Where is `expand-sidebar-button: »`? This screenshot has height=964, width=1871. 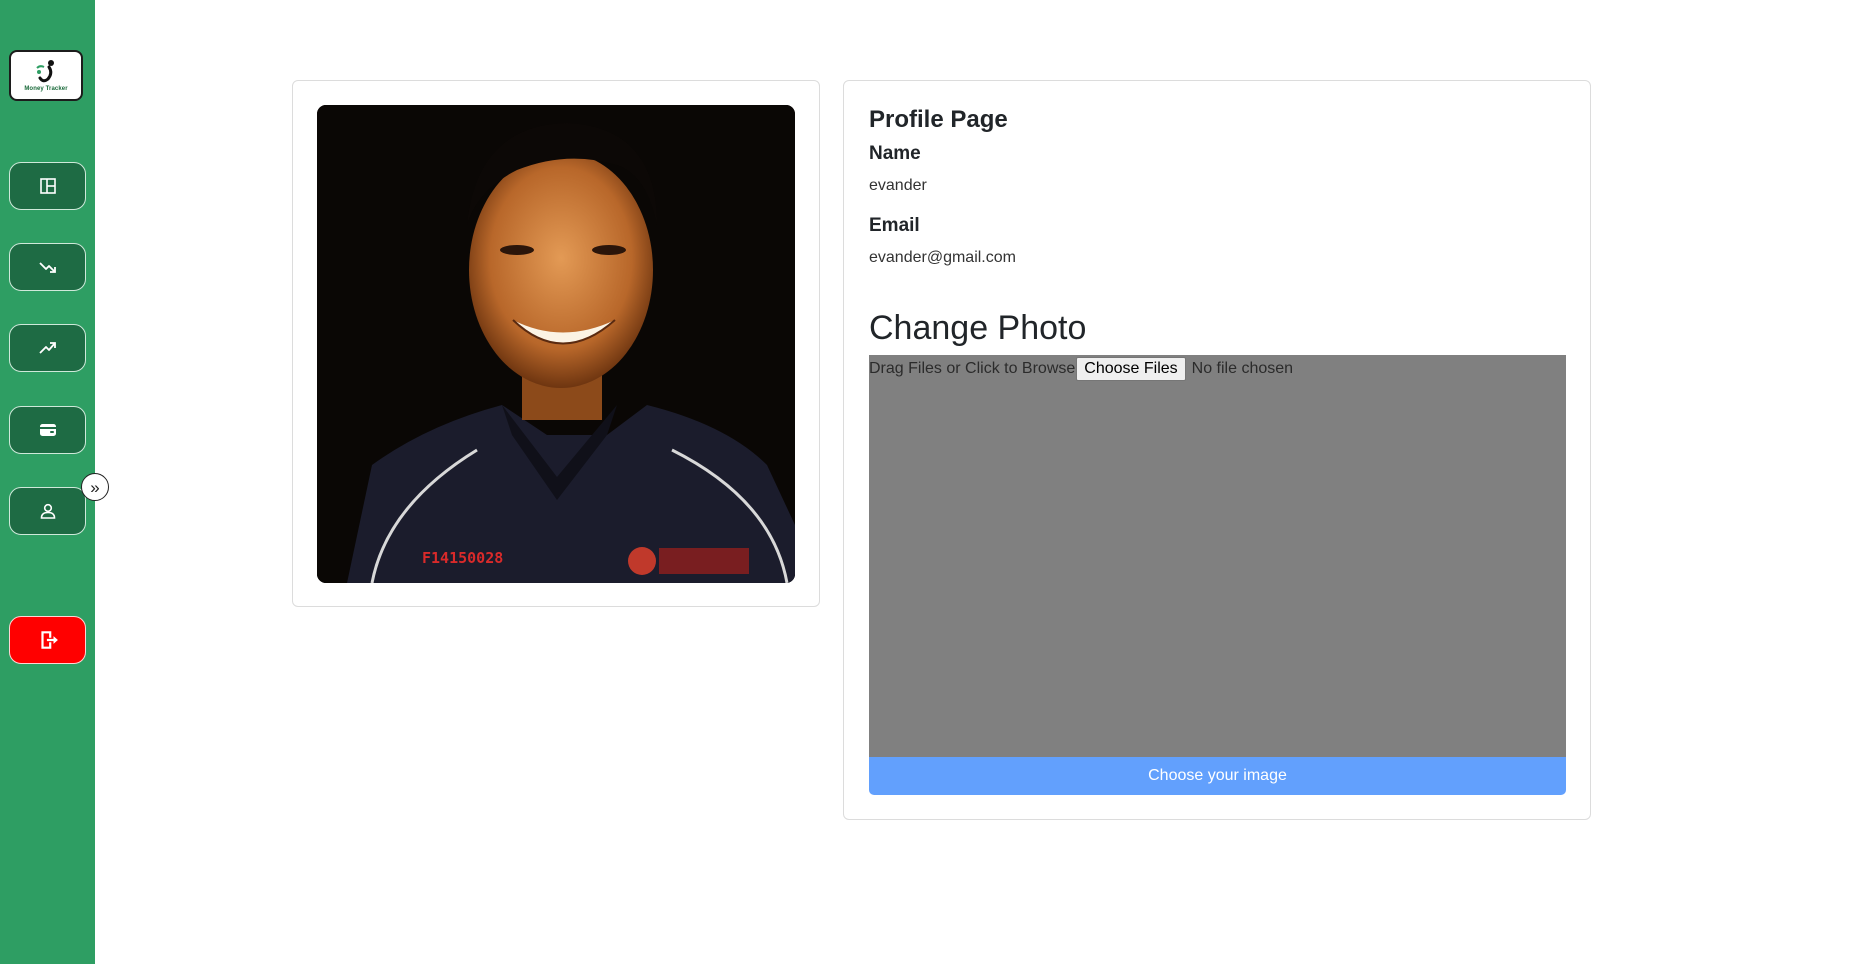 expand-sidebar-button: » is located at coordinates (95, 487).